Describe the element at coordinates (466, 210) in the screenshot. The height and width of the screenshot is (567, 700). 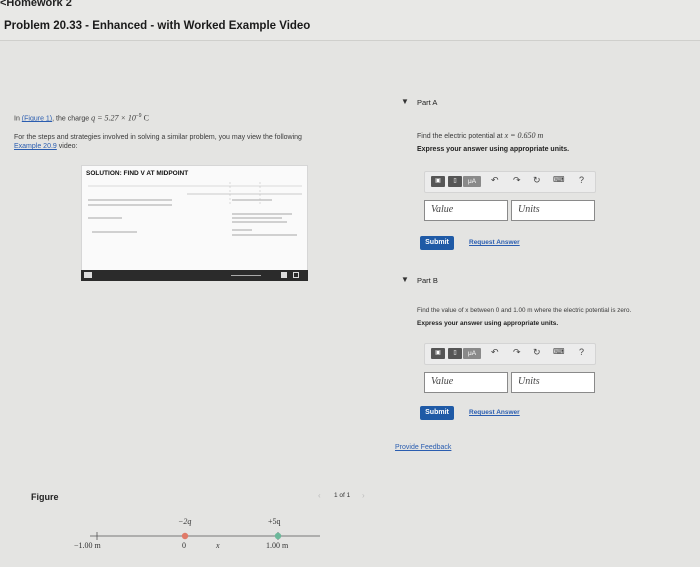
I see `part-a-value-input: Value` at that location.